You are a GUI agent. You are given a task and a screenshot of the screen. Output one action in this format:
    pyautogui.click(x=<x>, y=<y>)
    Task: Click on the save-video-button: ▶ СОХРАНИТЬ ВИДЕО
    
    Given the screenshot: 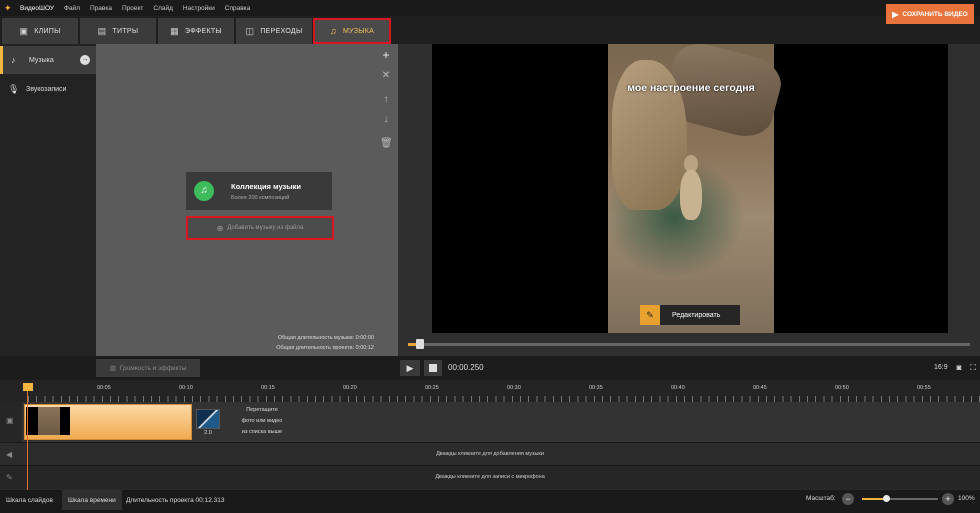 What is the action you would take?
    pyautogui.click(x=930, y=14)
    